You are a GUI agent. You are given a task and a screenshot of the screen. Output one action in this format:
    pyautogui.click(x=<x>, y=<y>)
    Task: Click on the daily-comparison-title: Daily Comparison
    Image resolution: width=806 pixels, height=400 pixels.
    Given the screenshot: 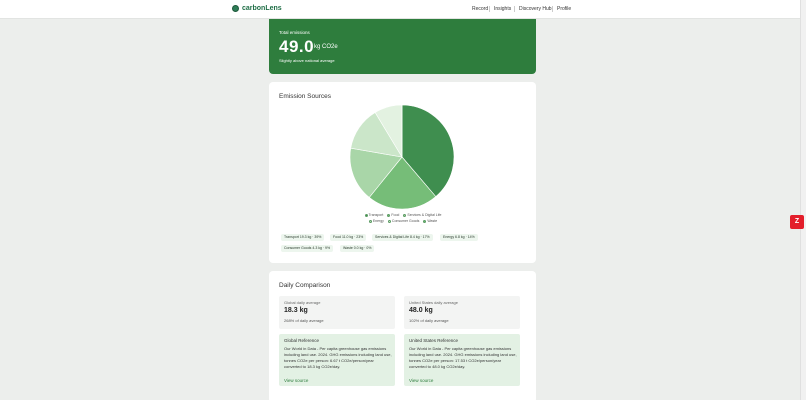 What is the action you would take?
    pyautogui.click(x=305, y=285)
    